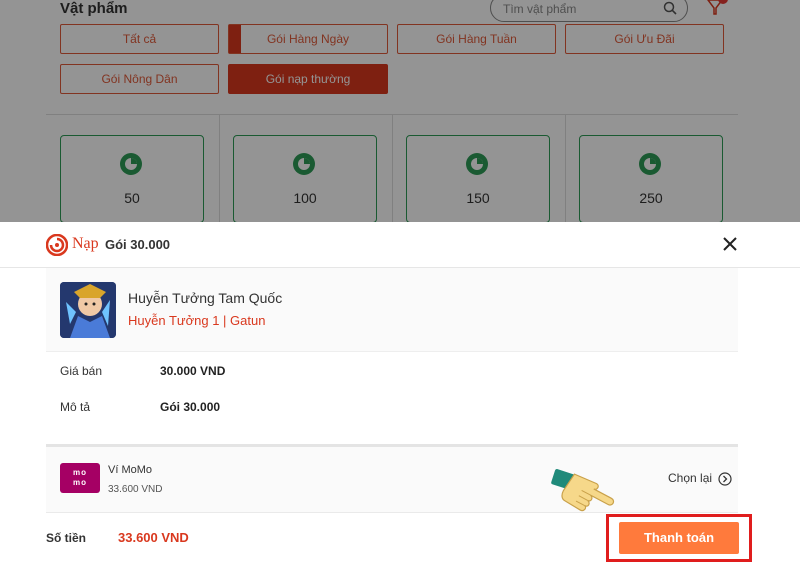  I want to click on price-row: Giá bán 30.000 VND, so click(400, 374).